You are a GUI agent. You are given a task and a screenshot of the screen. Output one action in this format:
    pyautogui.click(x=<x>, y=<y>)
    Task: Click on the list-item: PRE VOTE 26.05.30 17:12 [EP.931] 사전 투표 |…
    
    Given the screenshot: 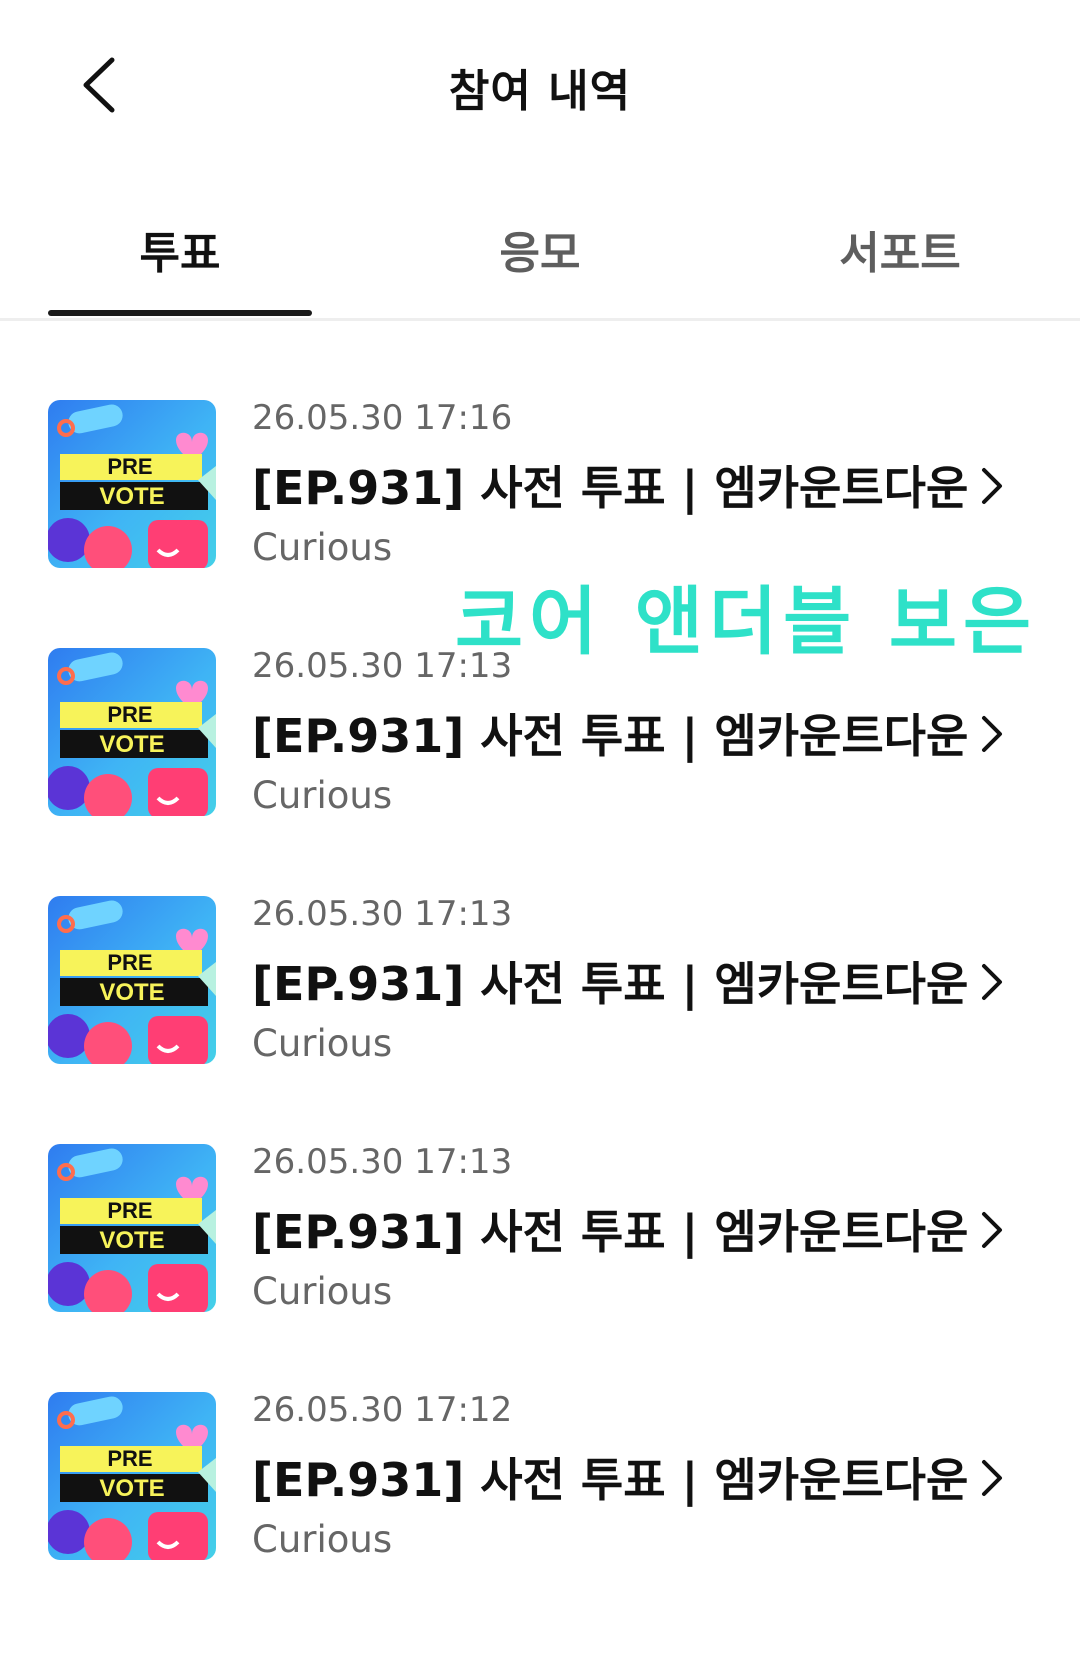 What is the action you would take?
    pyautogui.click(x=540, y=1491)
    